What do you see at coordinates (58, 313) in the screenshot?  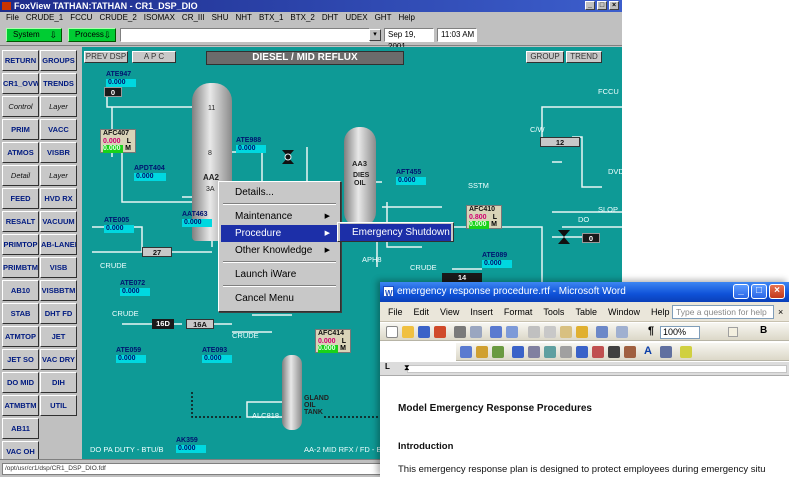 I see `nav-button: DHT FD` at bounding box center [58, 313].